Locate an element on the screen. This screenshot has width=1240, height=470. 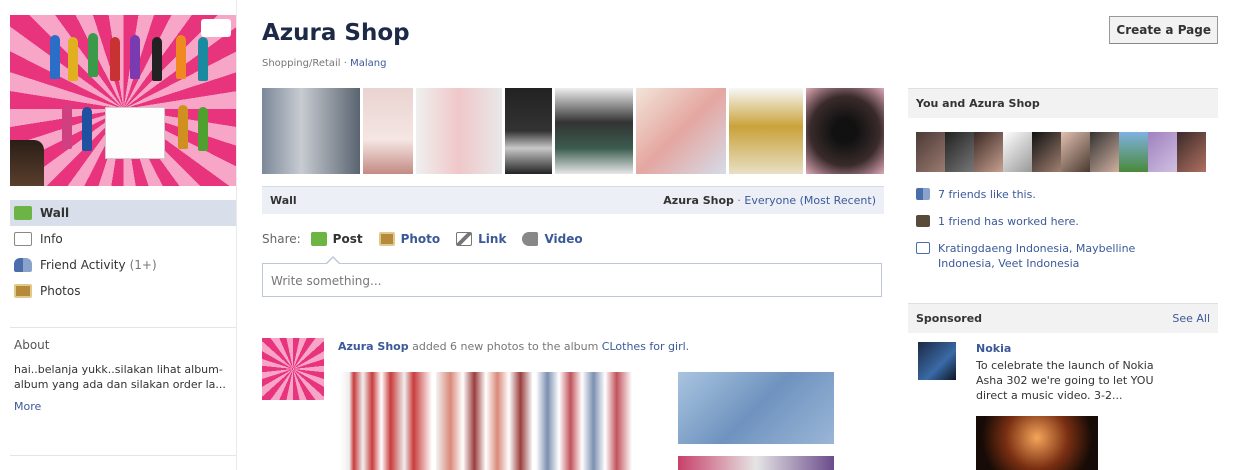
promo-card is located at coordinates (135, 133).